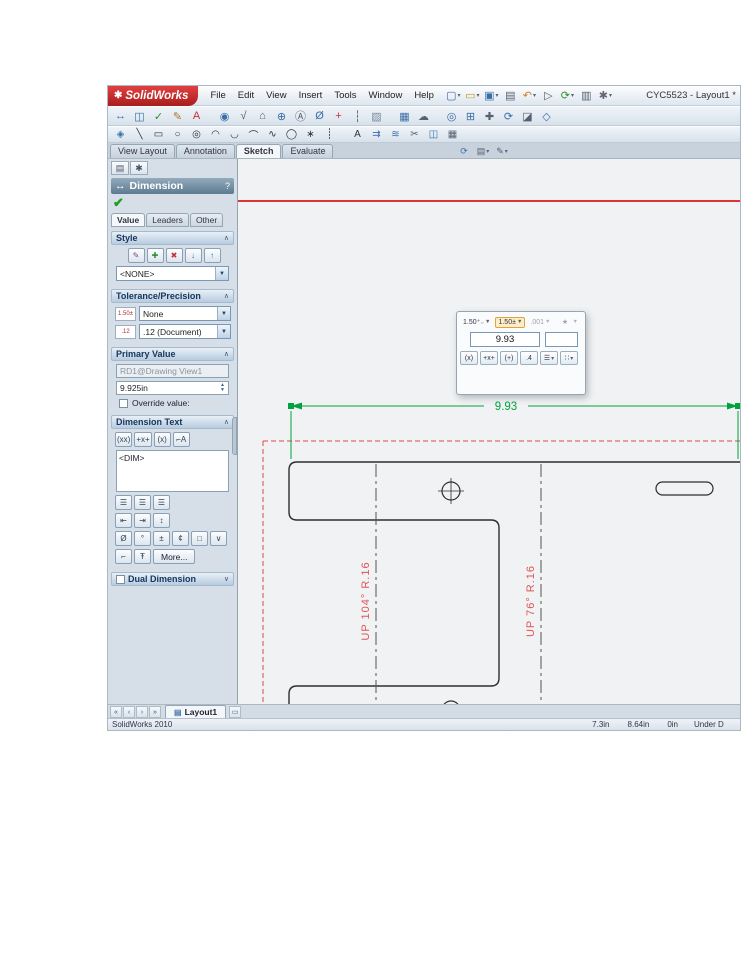 This screenshot has height=960, width=741. Describe the element at coordinates (222, 388) in the screenshot. I see `spinner-icon: ▲ ▼` at that location.